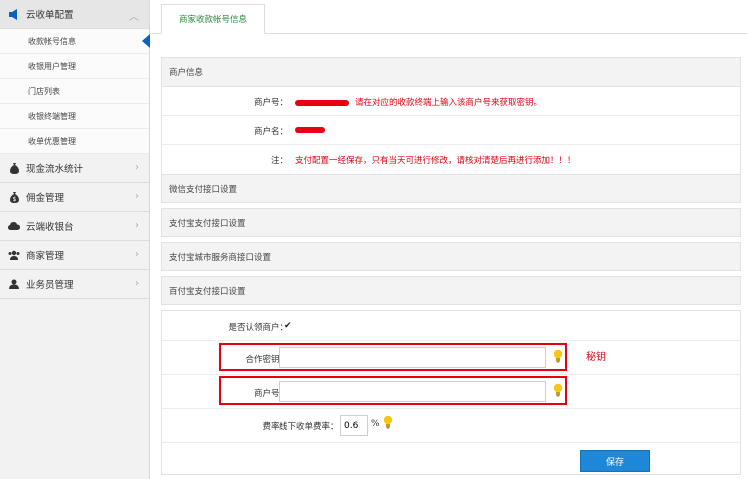 The image size is (747, 479). What do you see at coordinates (14, 284) in the screenshot?
I see `user-icon` at bounding box center [14, 284].